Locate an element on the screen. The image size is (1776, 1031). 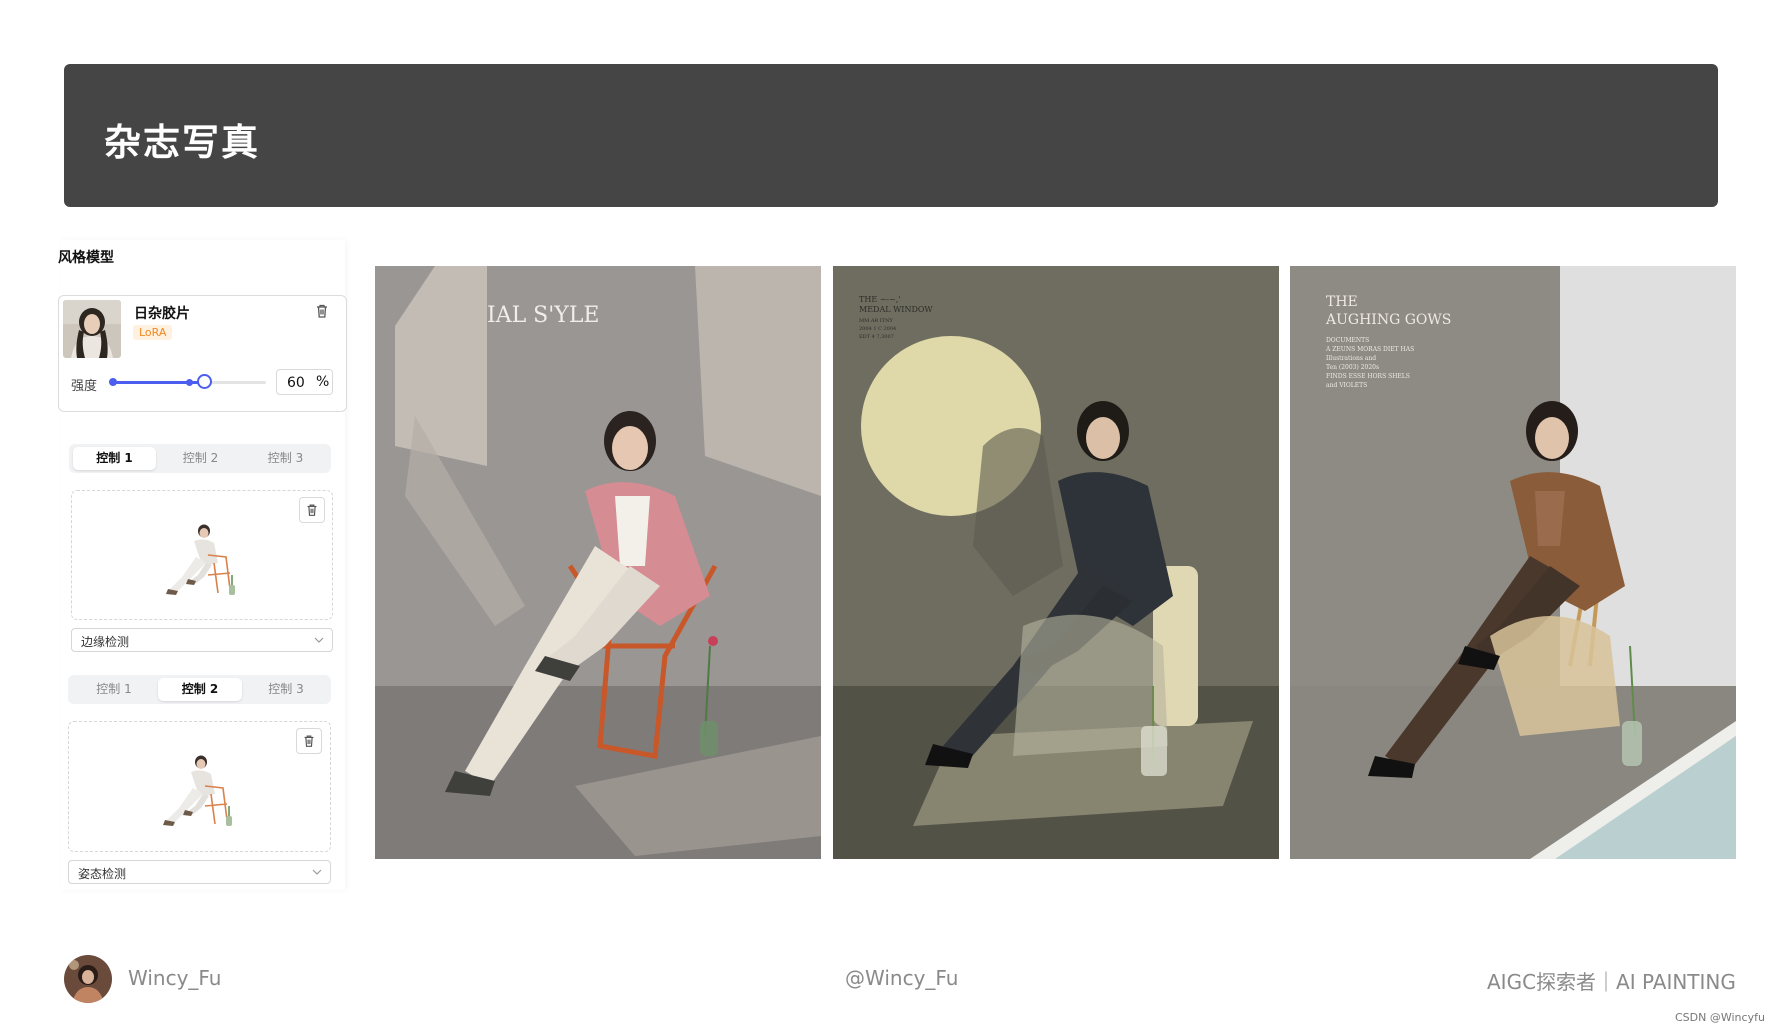
svg-text: A ZEUNS MORAS DIET HAS is located at coordinates (1369, 349).